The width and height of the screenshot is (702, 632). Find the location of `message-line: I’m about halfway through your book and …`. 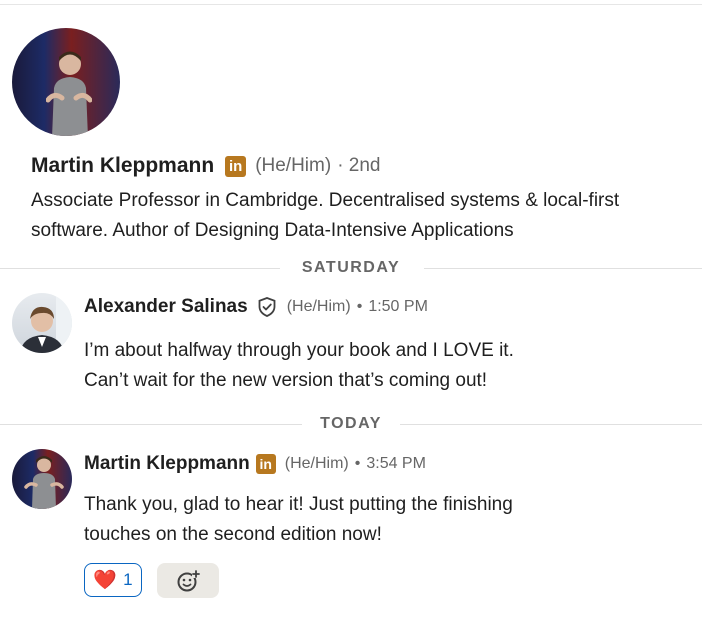

message-line: I’m about halfway through your book and … is located at coordinates (299, 350).